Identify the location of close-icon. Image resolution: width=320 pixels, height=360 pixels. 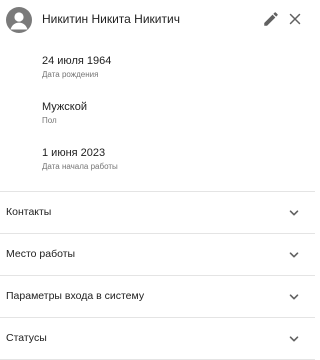
(295, 19).